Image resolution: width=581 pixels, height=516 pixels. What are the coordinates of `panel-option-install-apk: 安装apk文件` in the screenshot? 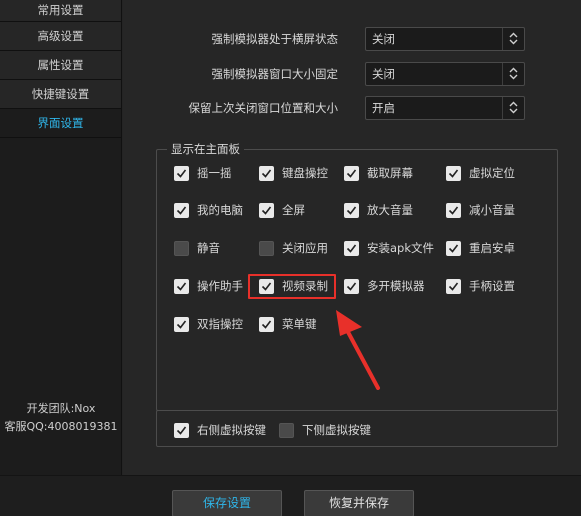 It's located at (391, 249).